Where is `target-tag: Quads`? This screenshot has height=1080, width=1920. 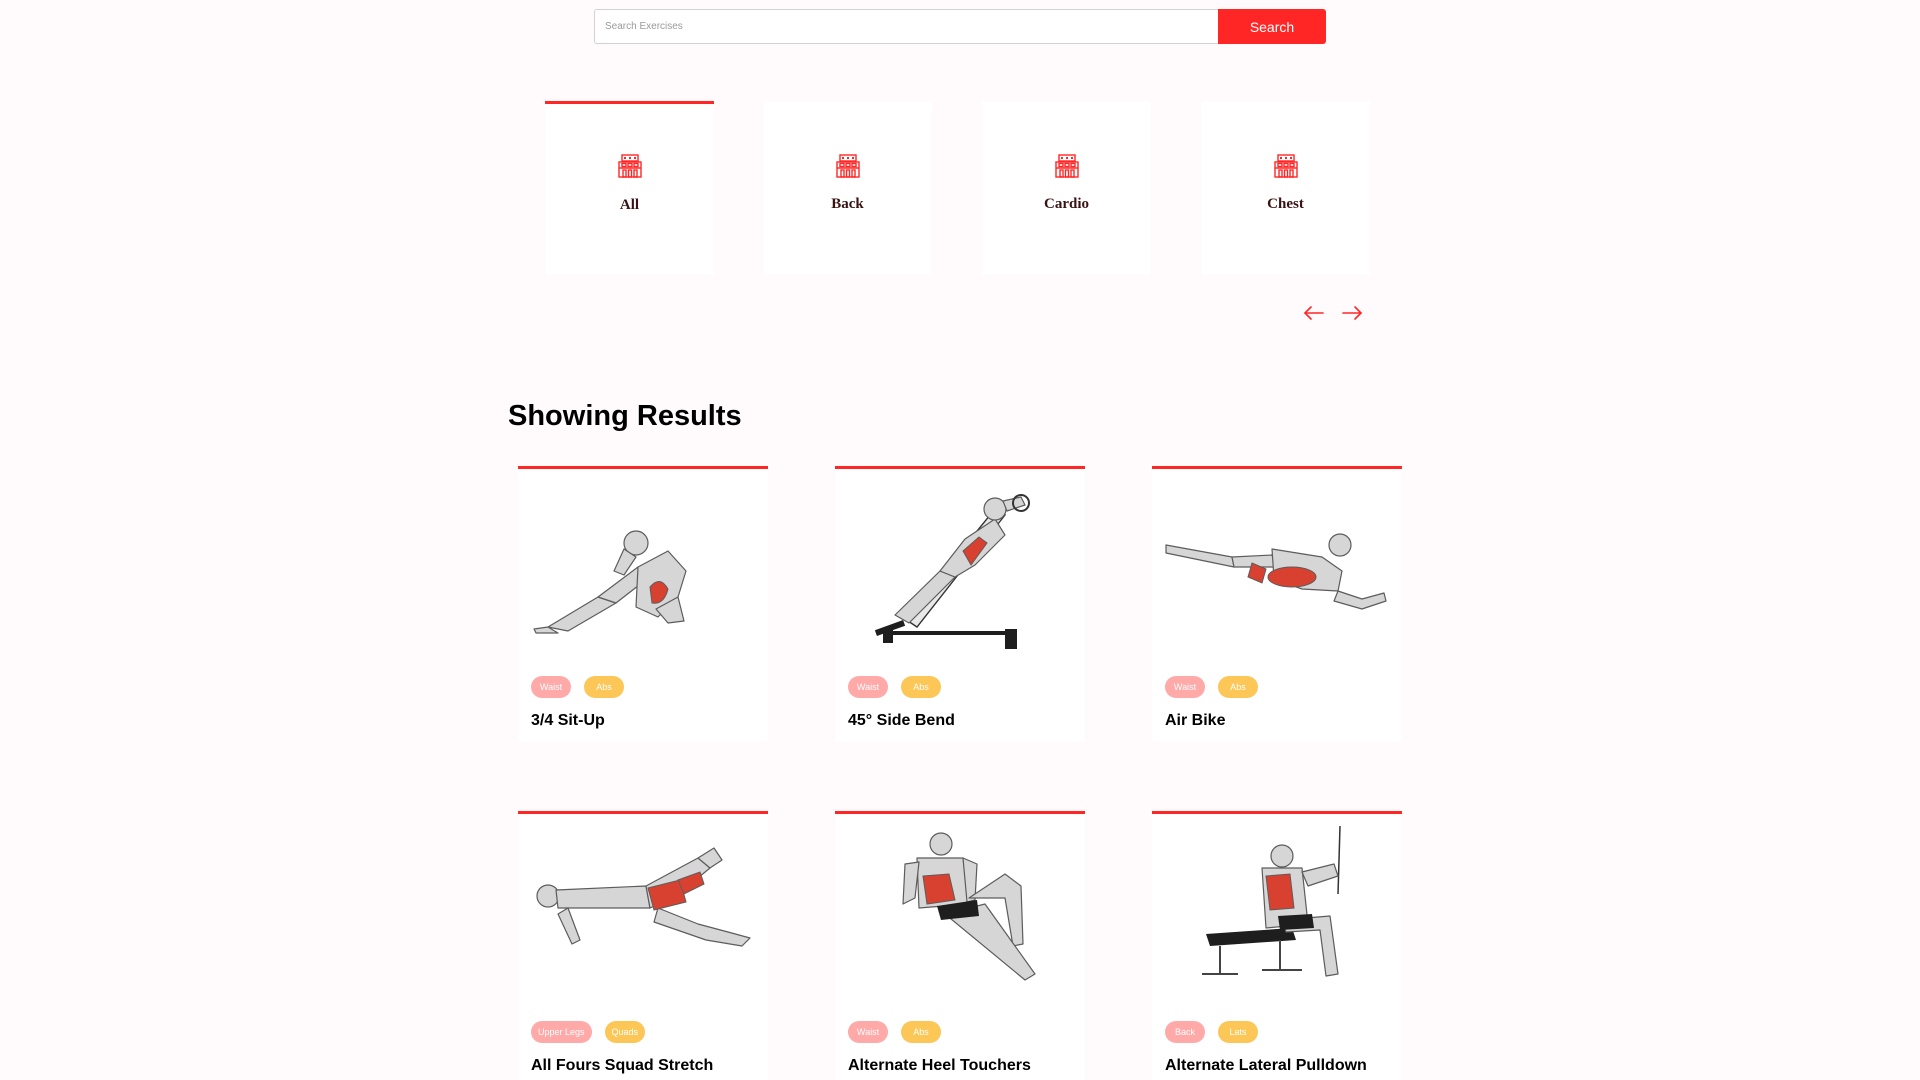 target-tag: Quads is located at coordinates (625, 1032).